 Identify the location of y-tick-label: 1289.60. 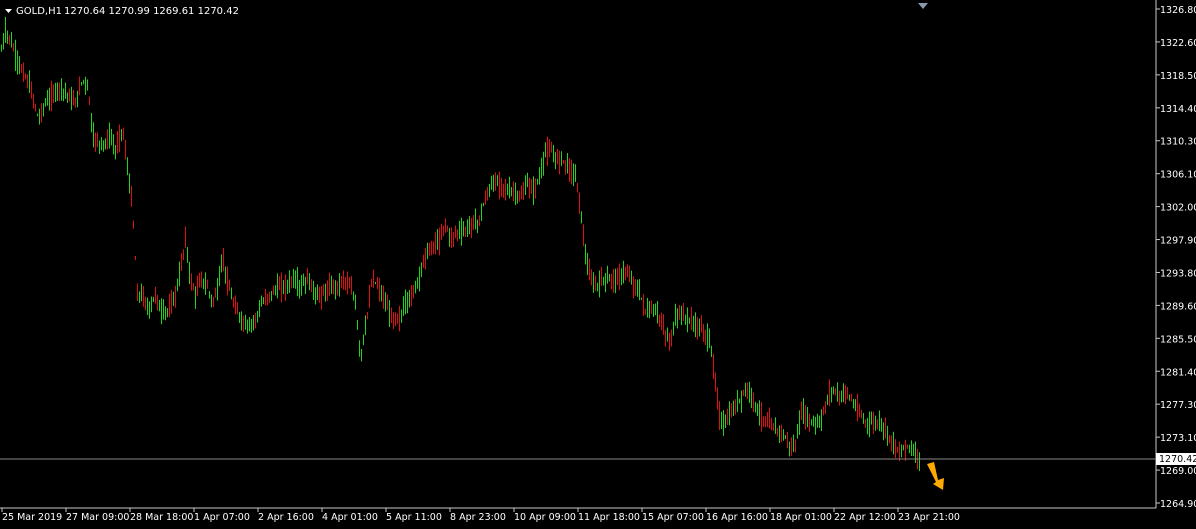
(1178, 306).